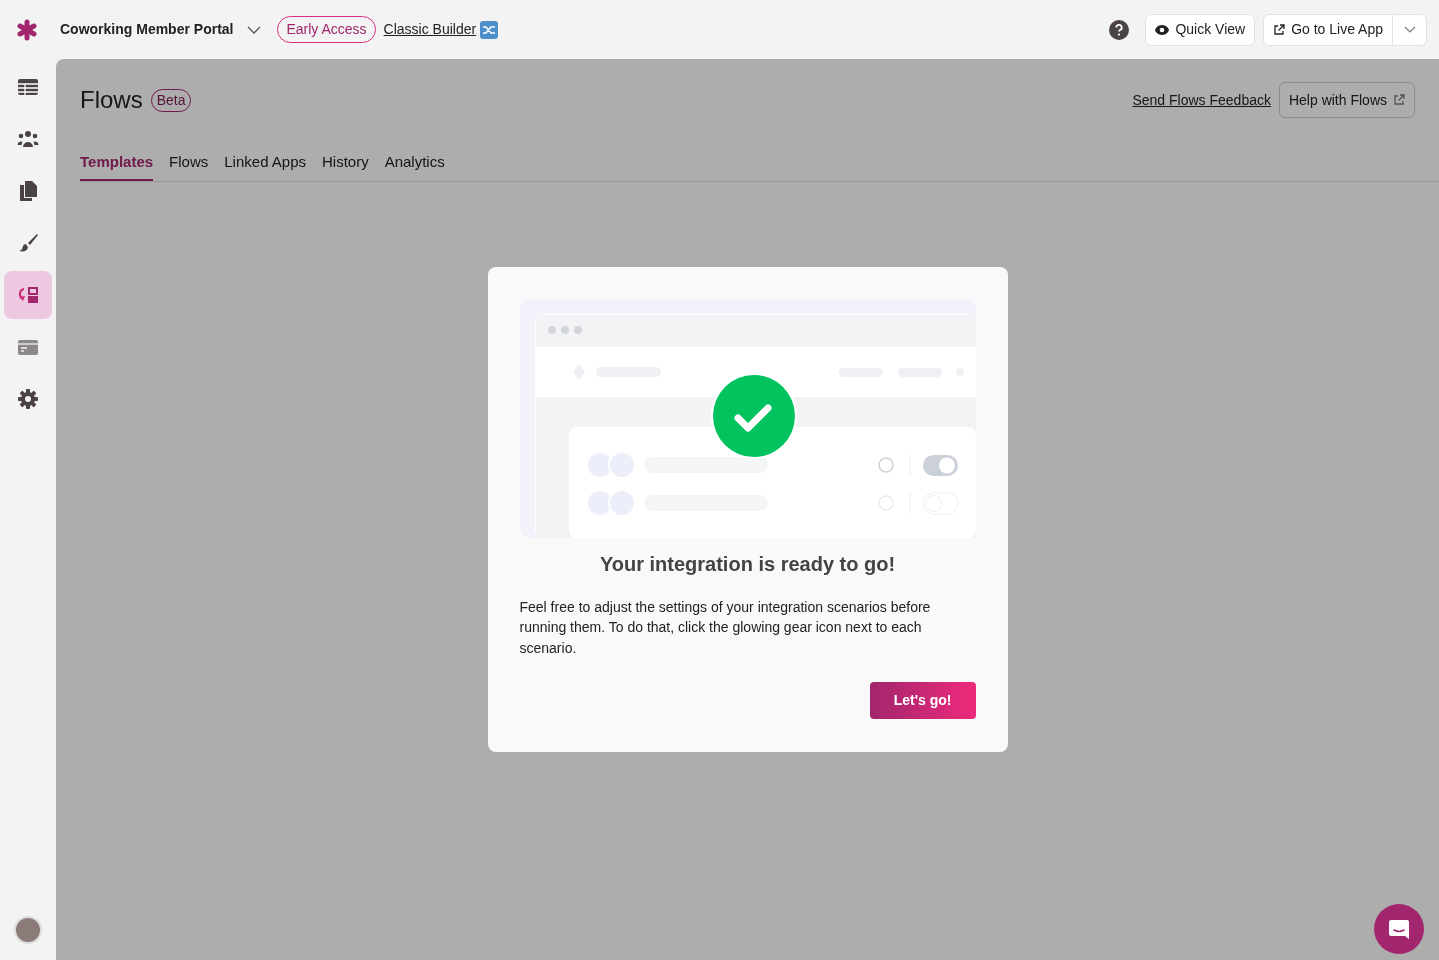 This screenshot has width=1439, height=960. Describe the element at coordinates (1328, 29) in the screenshot. I see `go-to-live-app-button: Go to Live App` at that location.